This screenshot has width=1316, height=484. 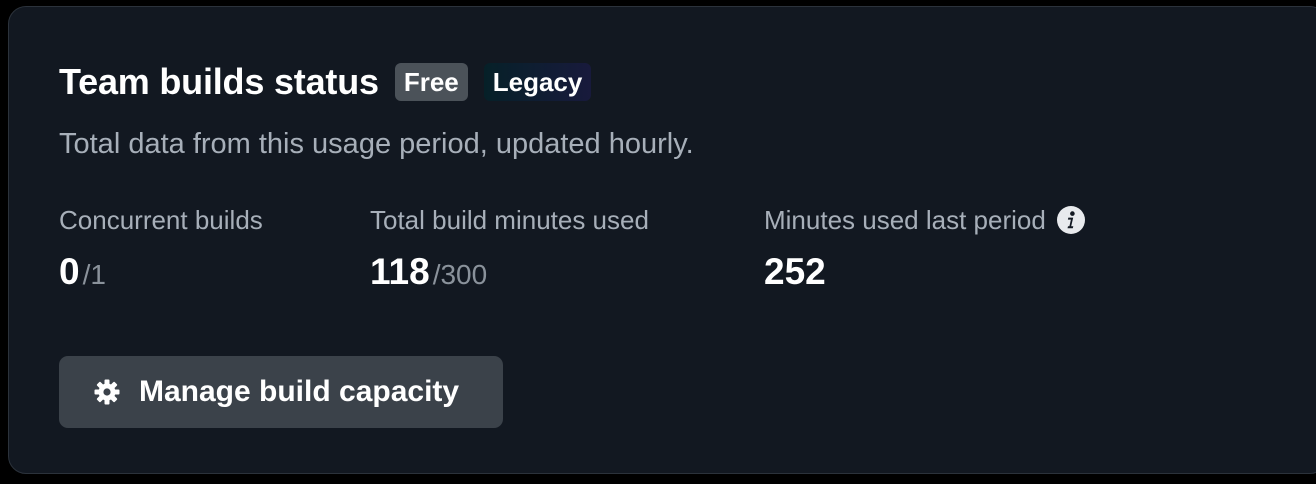 What do you see at coordinates (509, 248) in the screenshot?
I see `build-minutes-stat: Total build minutes used 118 /300` at bounding box center [509, 248].